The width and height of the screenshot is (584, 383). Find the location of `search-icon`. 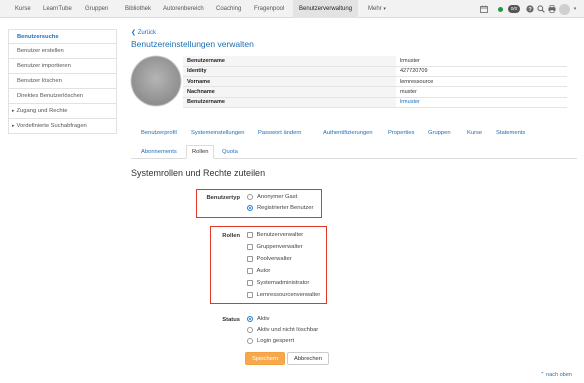

search-icon is located at coordinates (541, 9).